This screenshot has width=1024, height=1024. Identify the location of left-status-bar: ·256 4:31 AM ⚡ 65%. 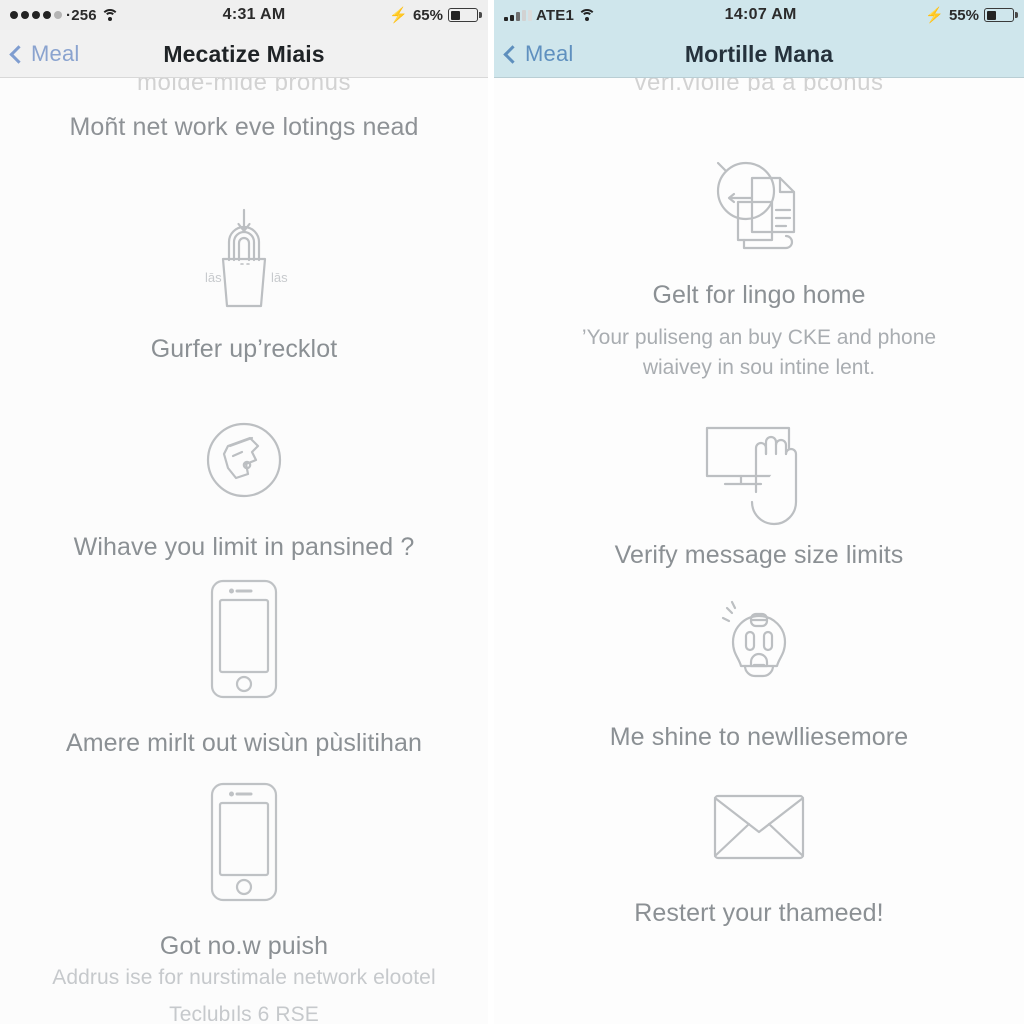
(244, 15).